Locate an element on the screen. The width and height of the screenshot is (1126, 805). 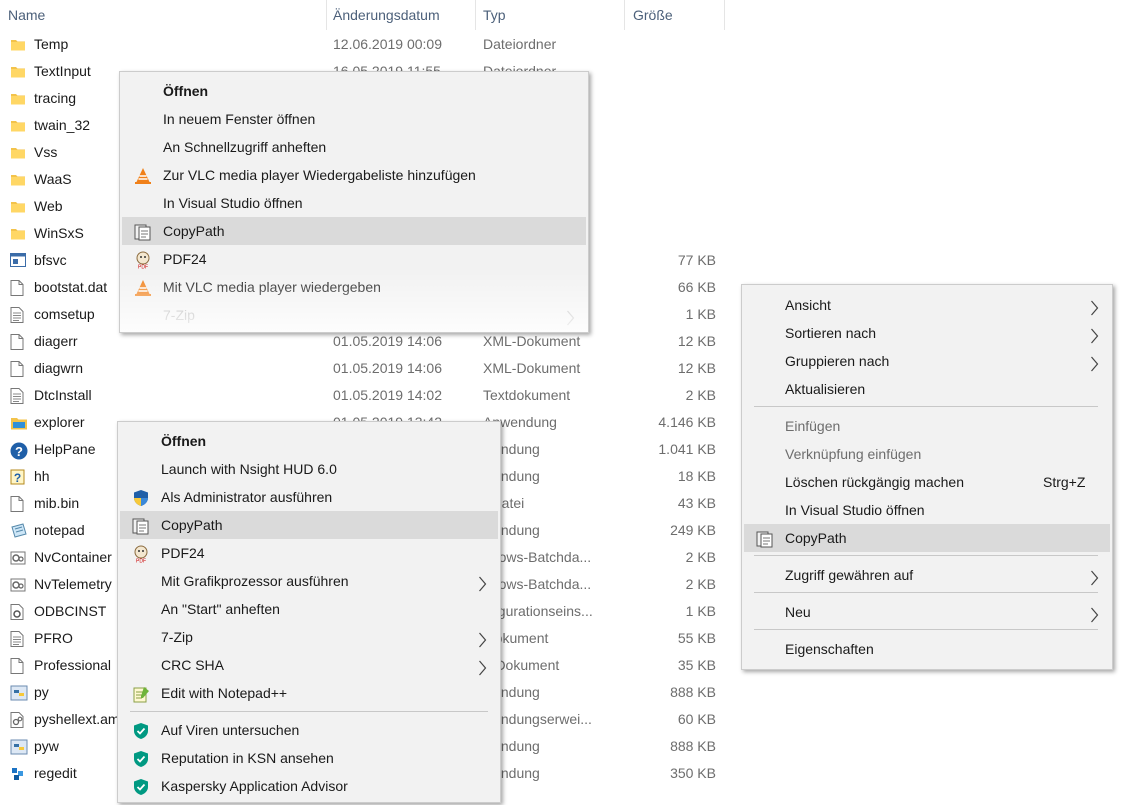
column-name-header: Name is located at coordinates (26, 15).